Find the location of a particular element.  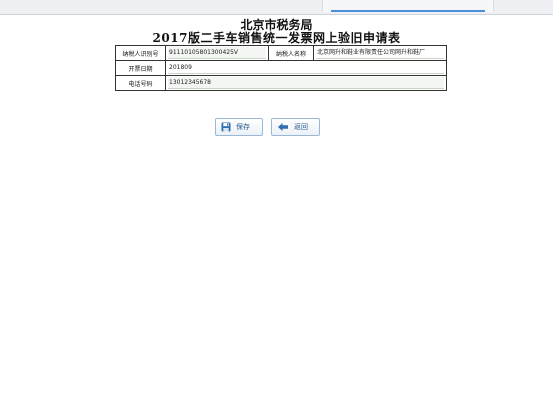

browser-top-bar is located at coordinates (276, 7).